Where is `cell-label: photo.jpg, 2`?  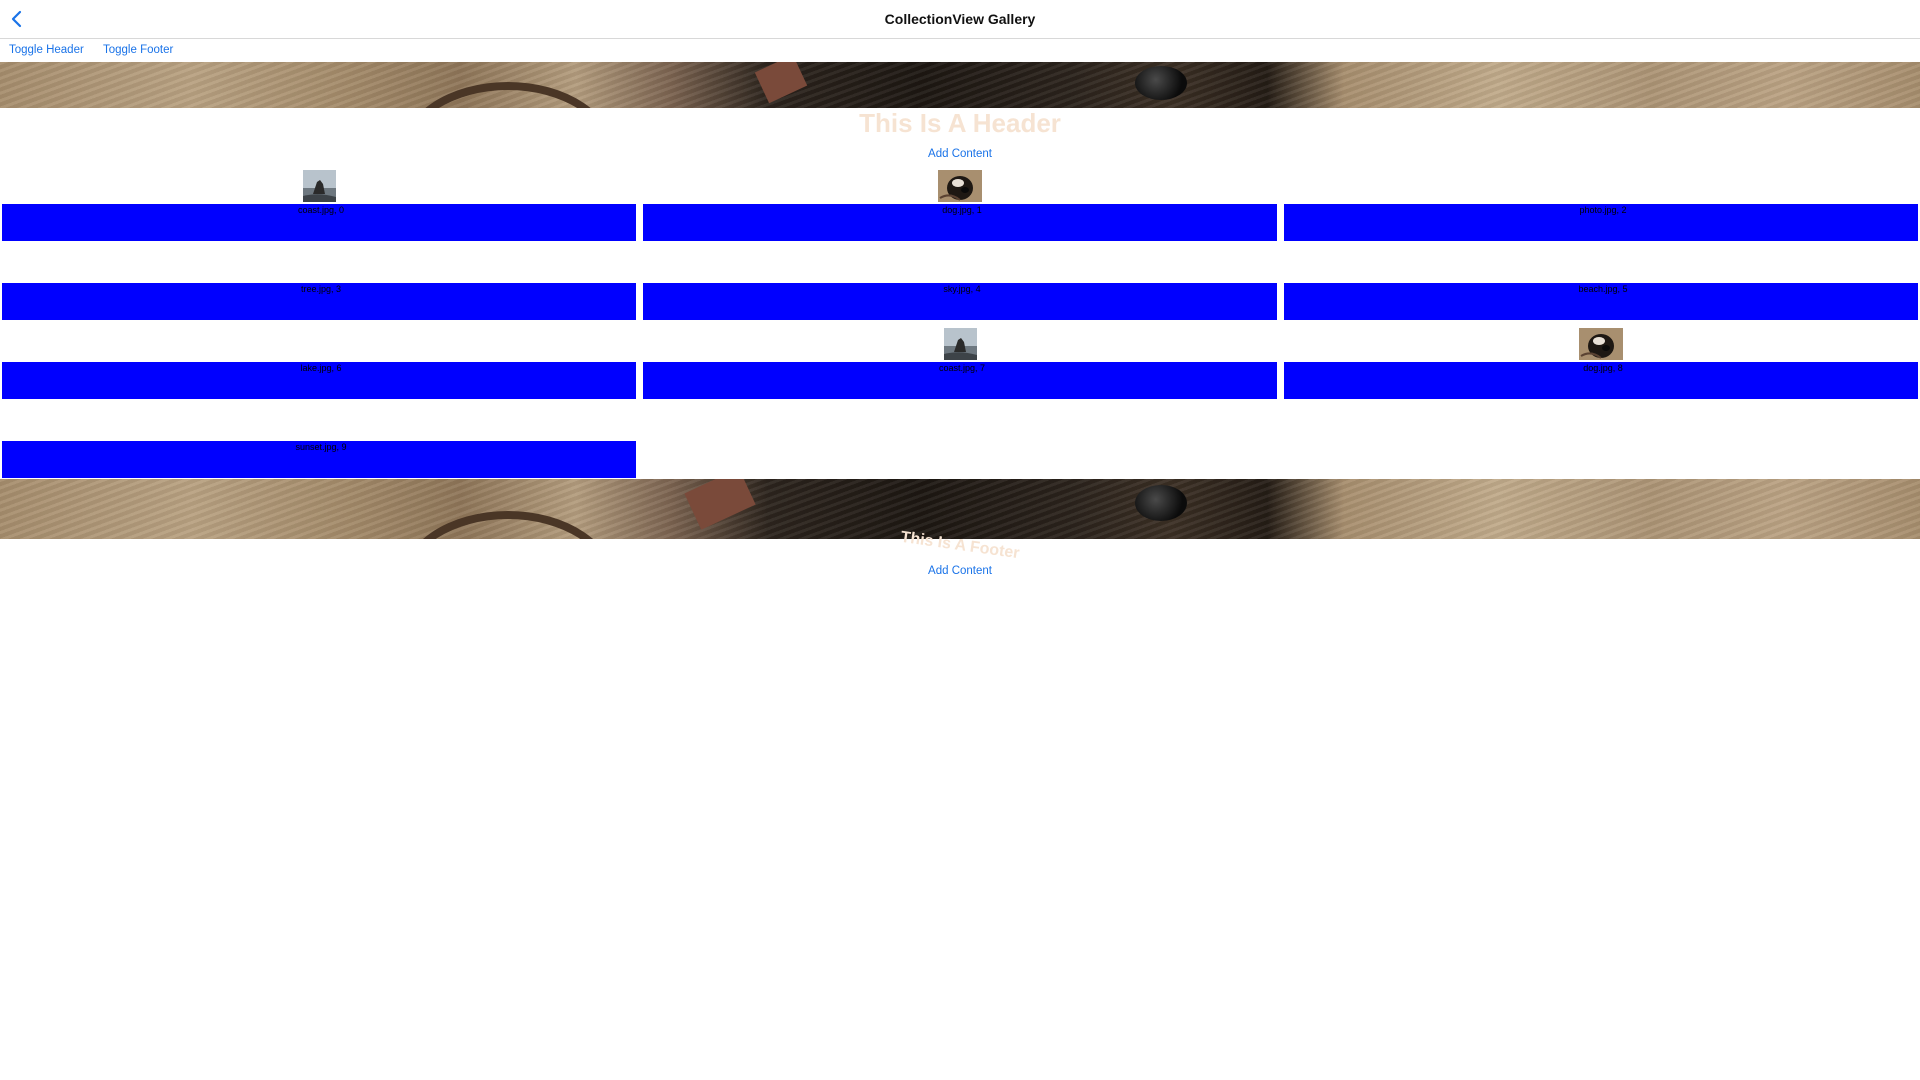
cell-label: photo.jpg, 2 is located at coordinates (1603, 210).